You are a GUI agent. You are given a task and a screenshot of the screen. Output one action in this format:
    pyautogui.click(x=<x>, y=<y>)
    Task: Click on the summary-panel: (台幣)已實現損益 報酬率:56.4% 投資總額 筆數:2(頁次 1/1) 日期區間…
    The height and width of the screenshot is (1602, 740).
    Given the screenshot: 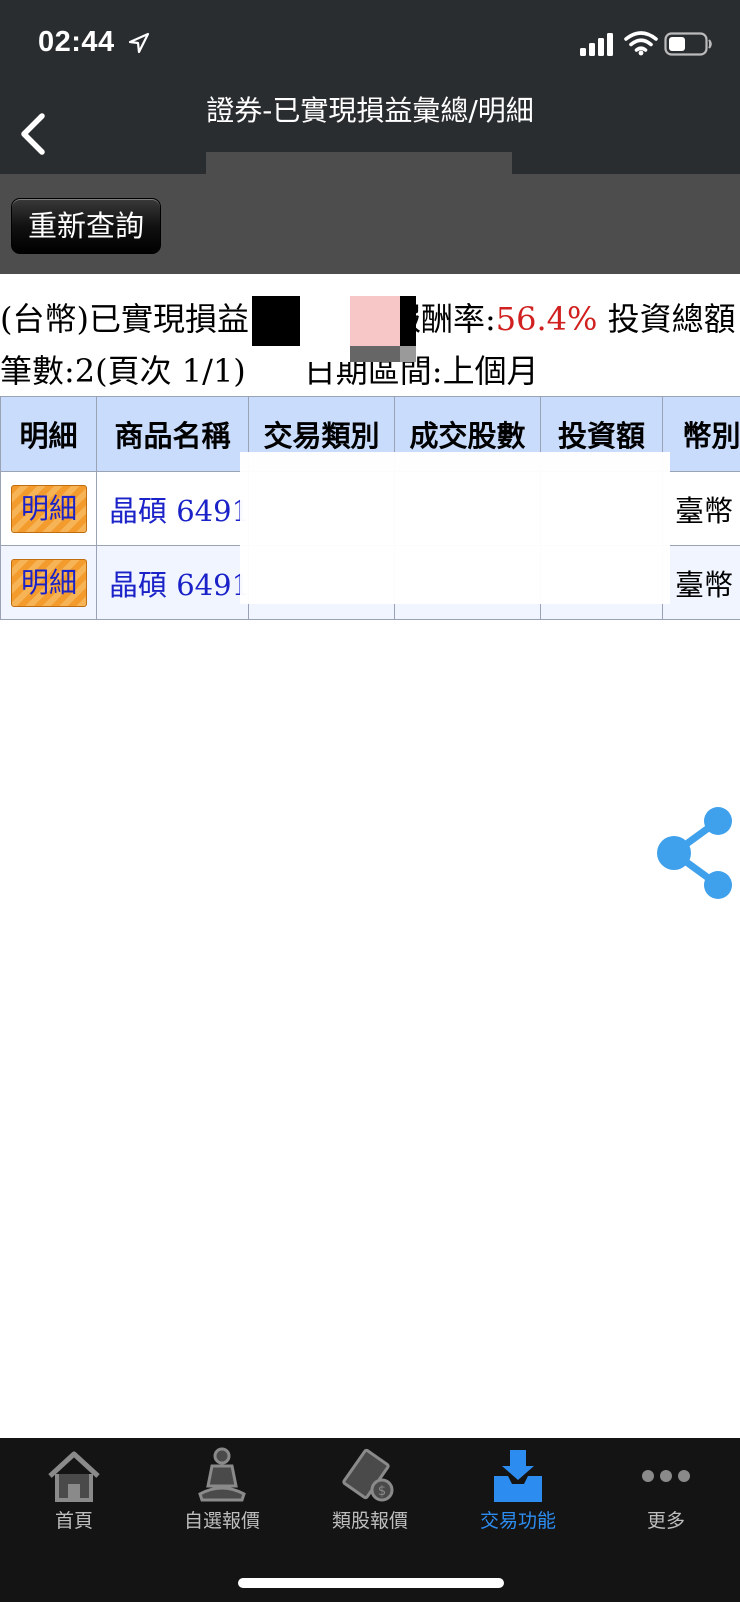 What is the action you would take?
    pyautogui.click(x=370, y=335)
    